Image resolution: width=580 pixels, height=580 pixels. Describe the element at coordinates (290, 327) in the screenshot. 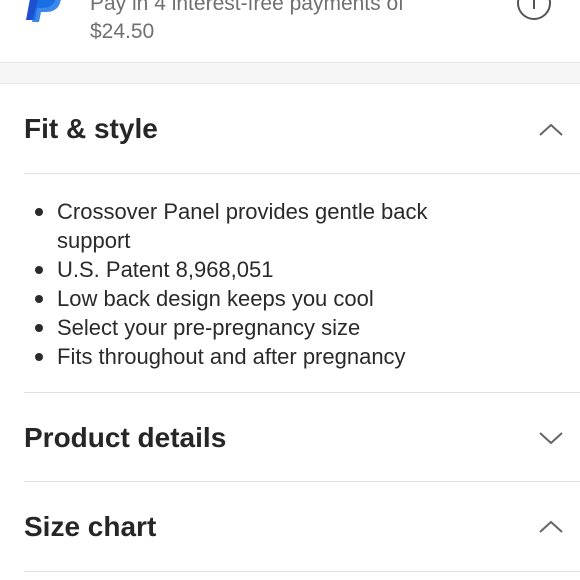

I see `list-item: Select your pre-pregnancy size` at that location.